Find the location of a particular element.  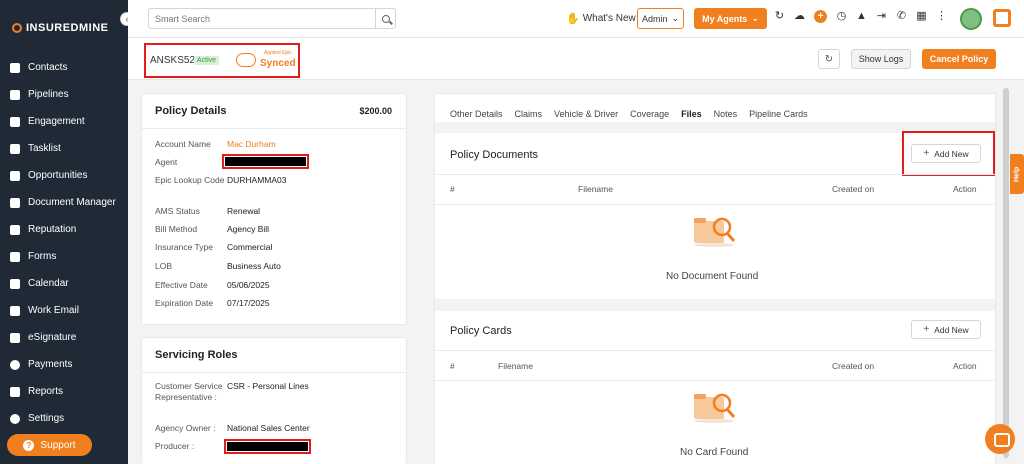

sidebar-item-forms: Forms is located at coordinates (64, 256).